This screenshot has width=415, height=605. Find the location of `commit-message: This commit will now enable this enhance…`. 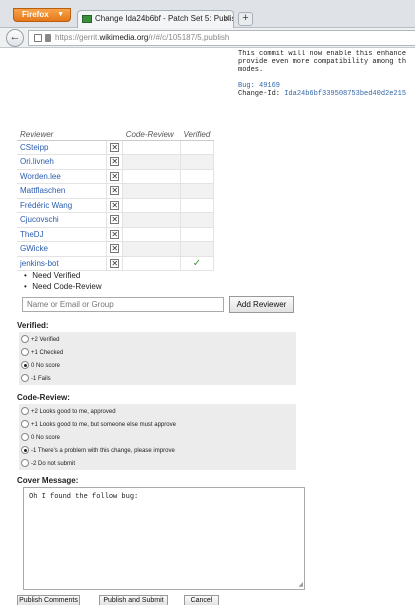

commit-message: This commit will now enable this enhance… is located at coordinates (326, 81).